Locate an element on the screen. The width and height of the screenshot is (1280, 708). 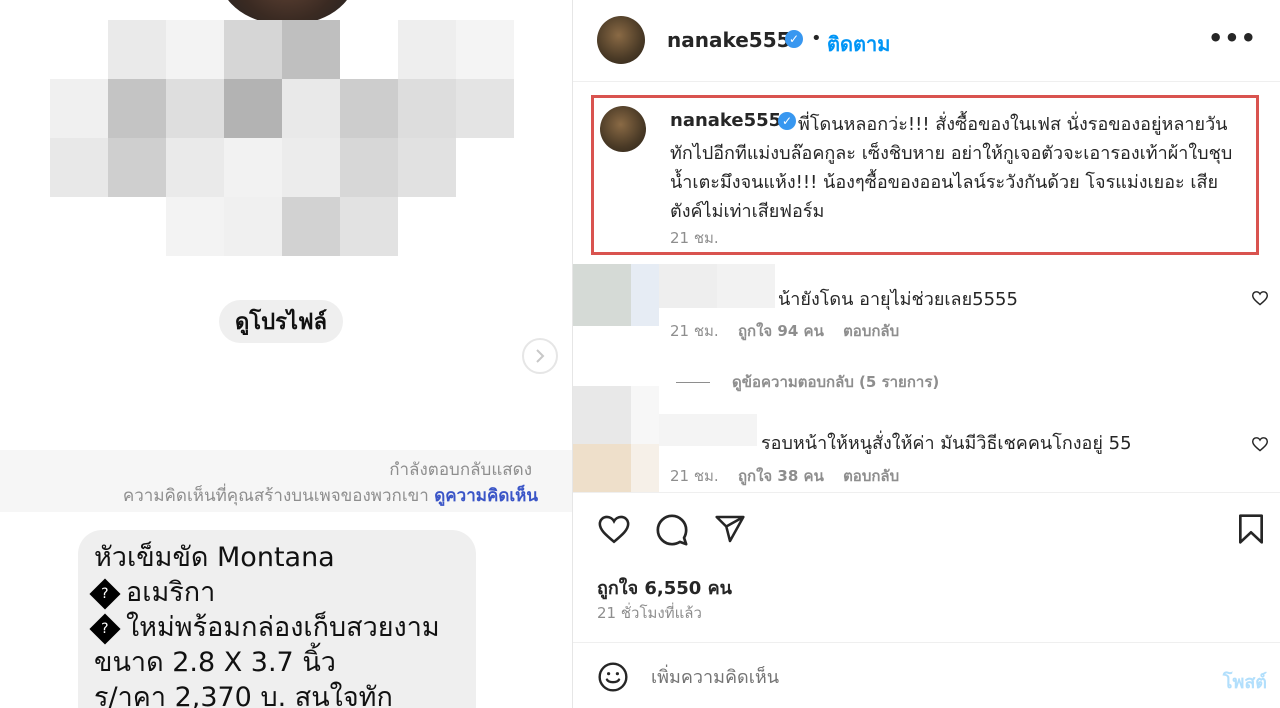
message-line: ร/าคา 2,370 บ. สนใจทัก is located at coordinates (243, 695).